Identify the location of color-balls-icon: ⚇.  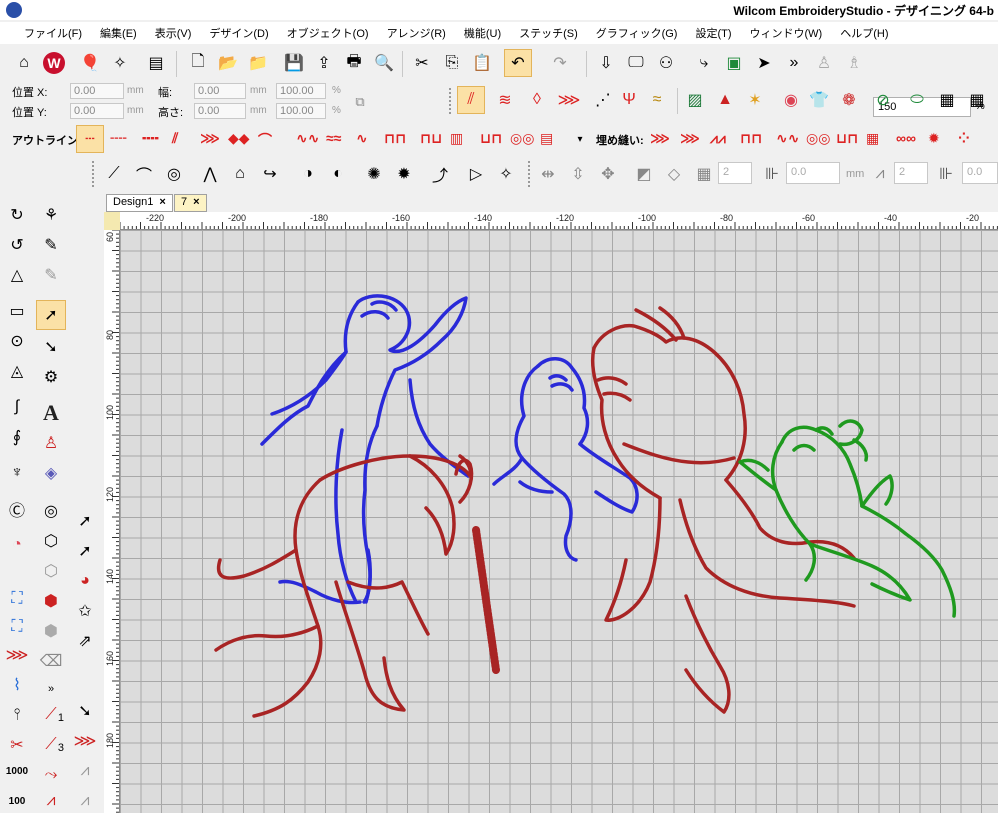
(666, 63).